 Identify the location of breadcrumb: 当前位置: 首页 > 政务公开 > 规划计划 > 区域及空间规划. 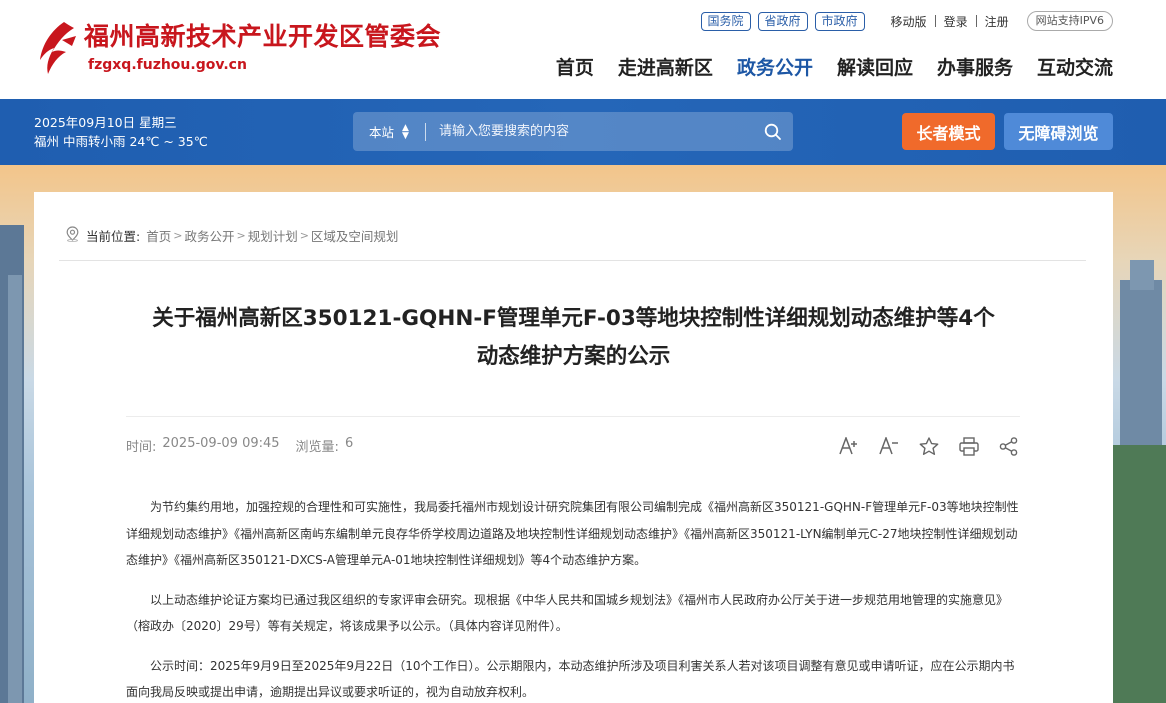
(231, 235).